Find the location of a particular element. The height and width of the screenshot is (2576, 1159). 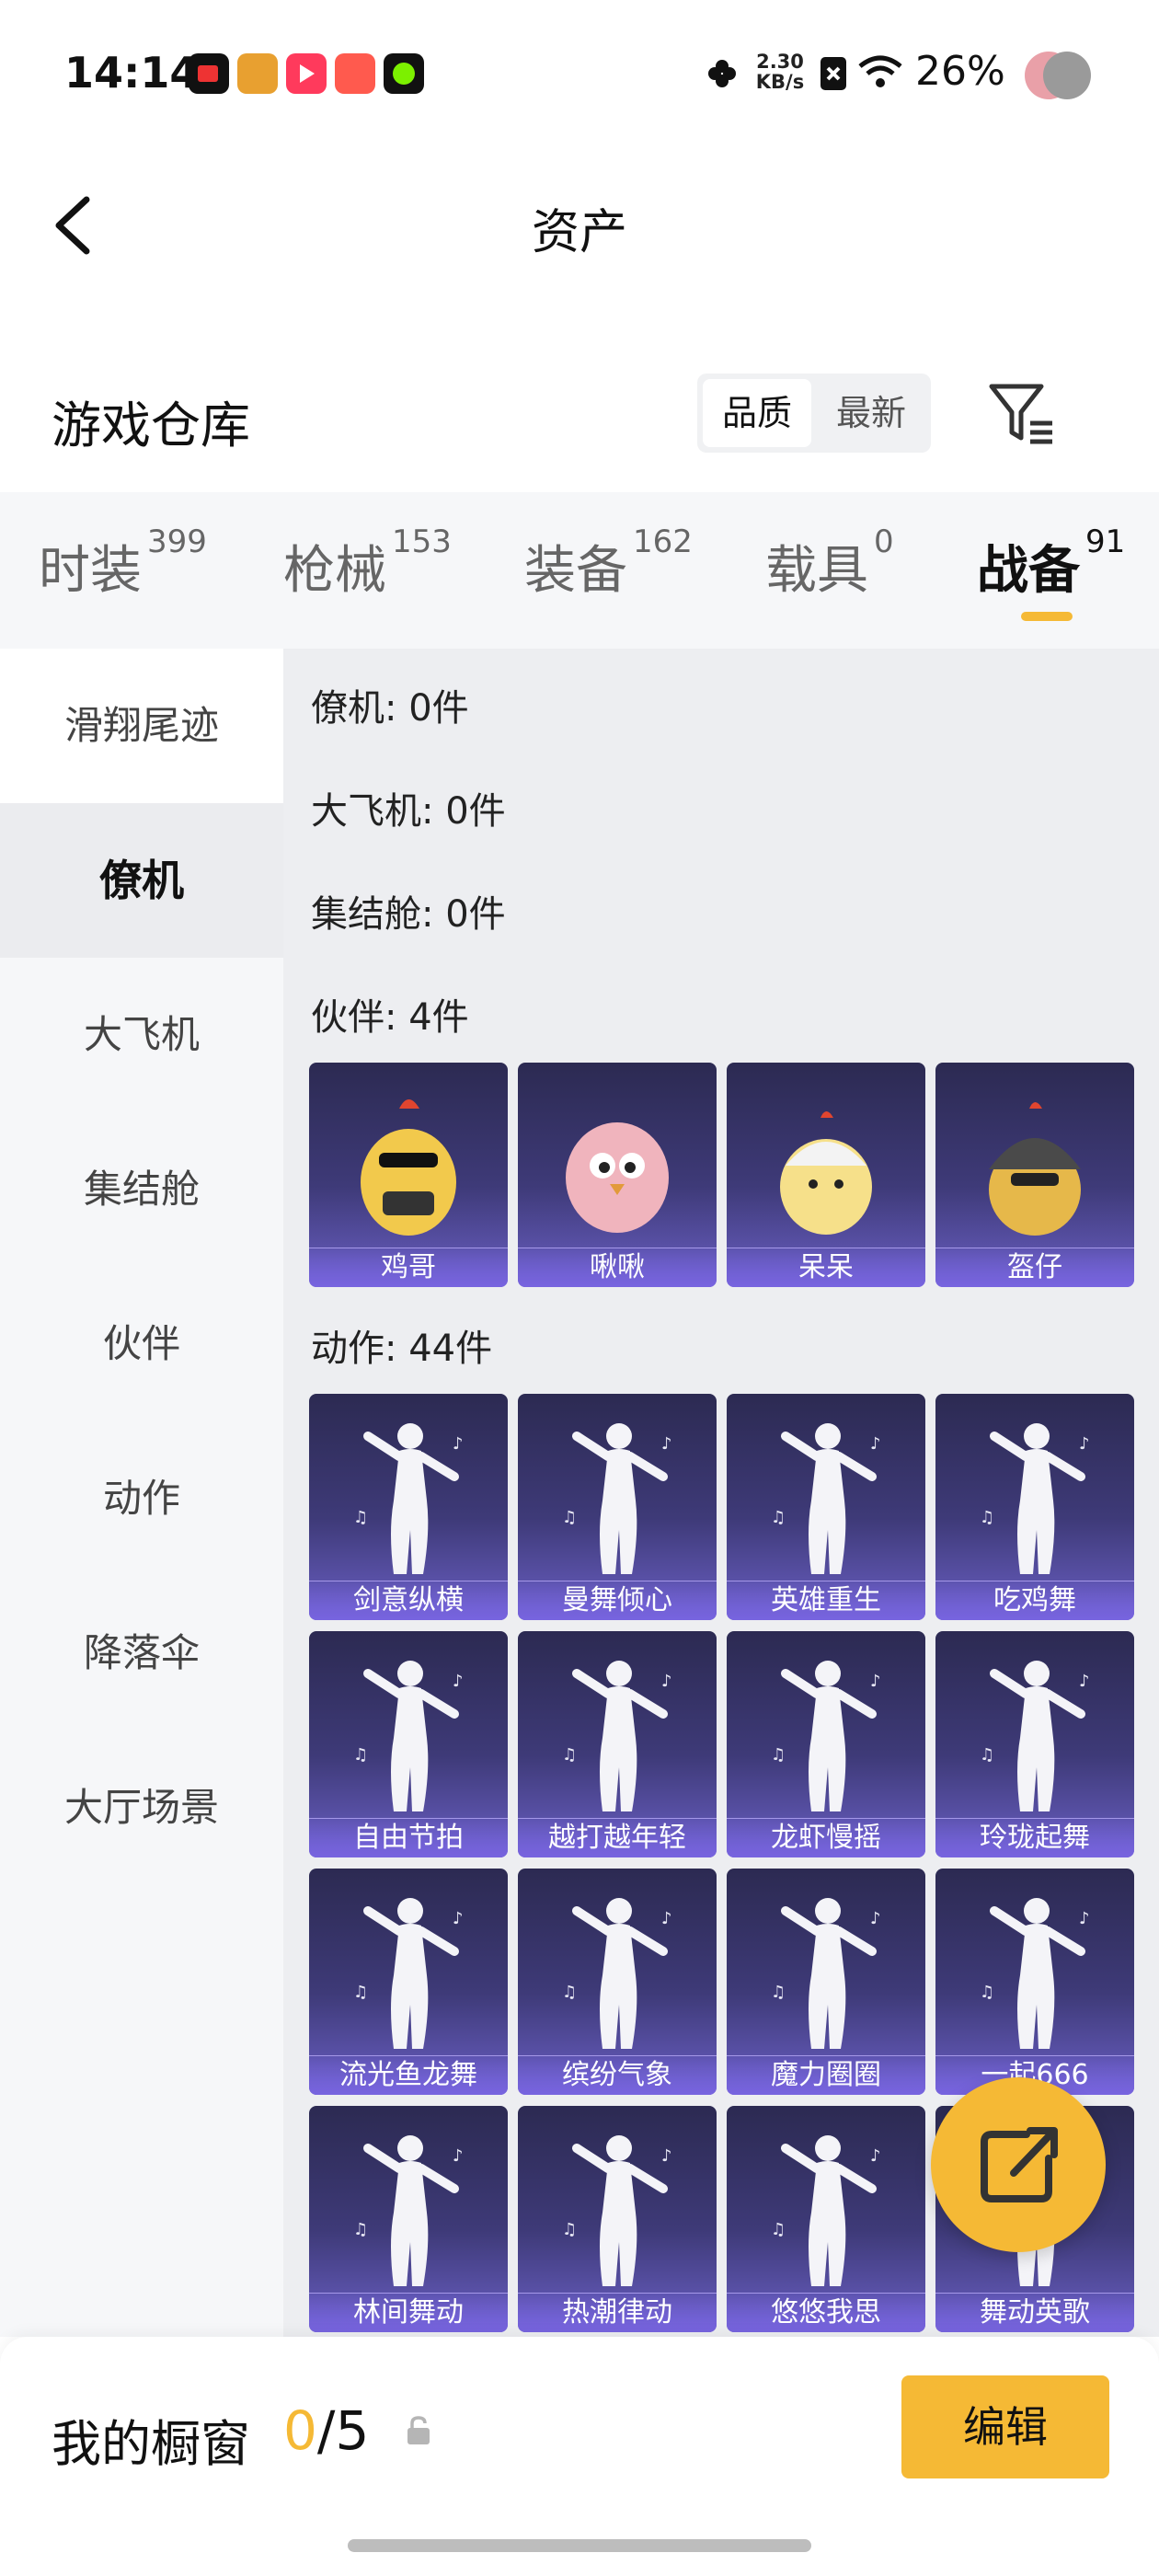

sidebar-item-glide-trail: 滑翔尾迹 is located at coordinates (141, 726).